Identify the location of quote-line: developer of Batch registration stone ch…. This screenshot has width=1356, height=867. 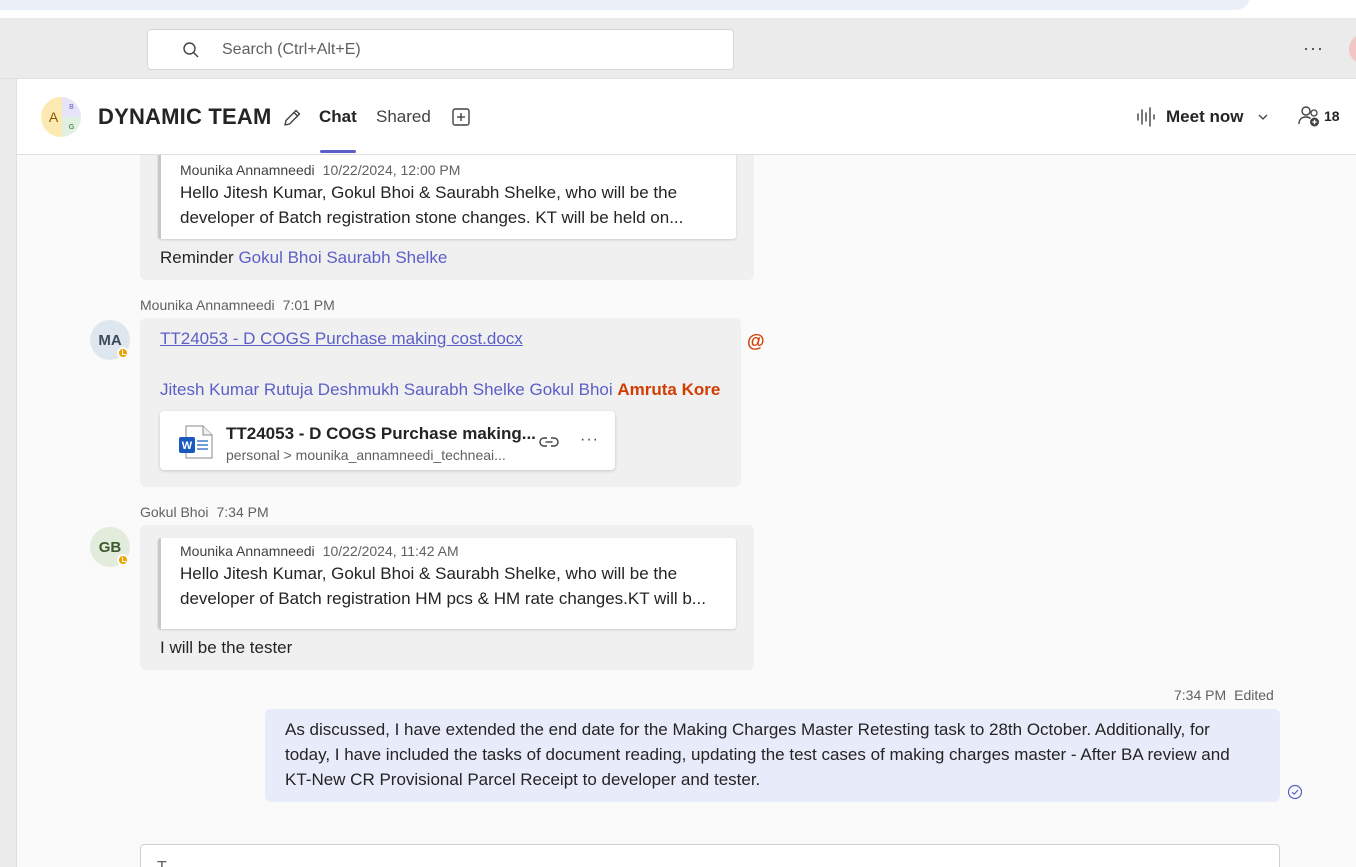
(432, 217).